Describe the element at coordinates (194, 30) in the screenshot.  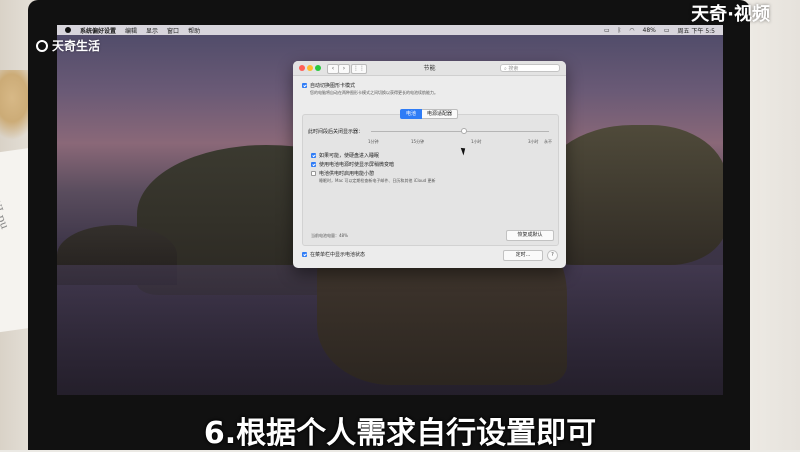
I see `menu-help: 帮助` at that location.